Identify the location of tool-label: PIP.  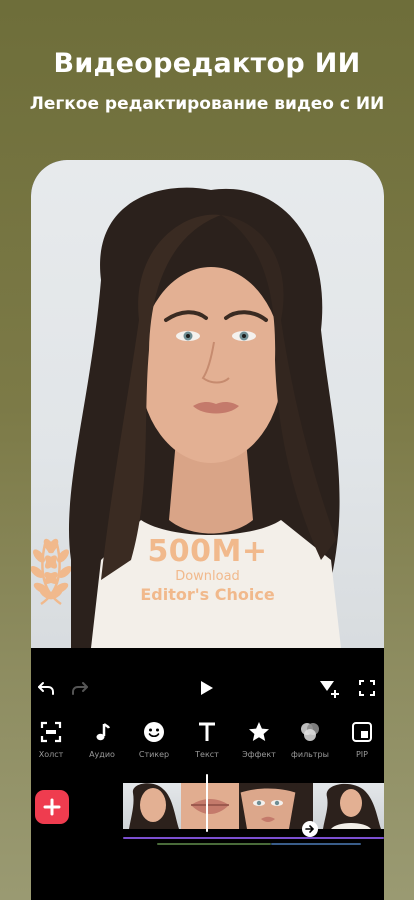
(361, 754).